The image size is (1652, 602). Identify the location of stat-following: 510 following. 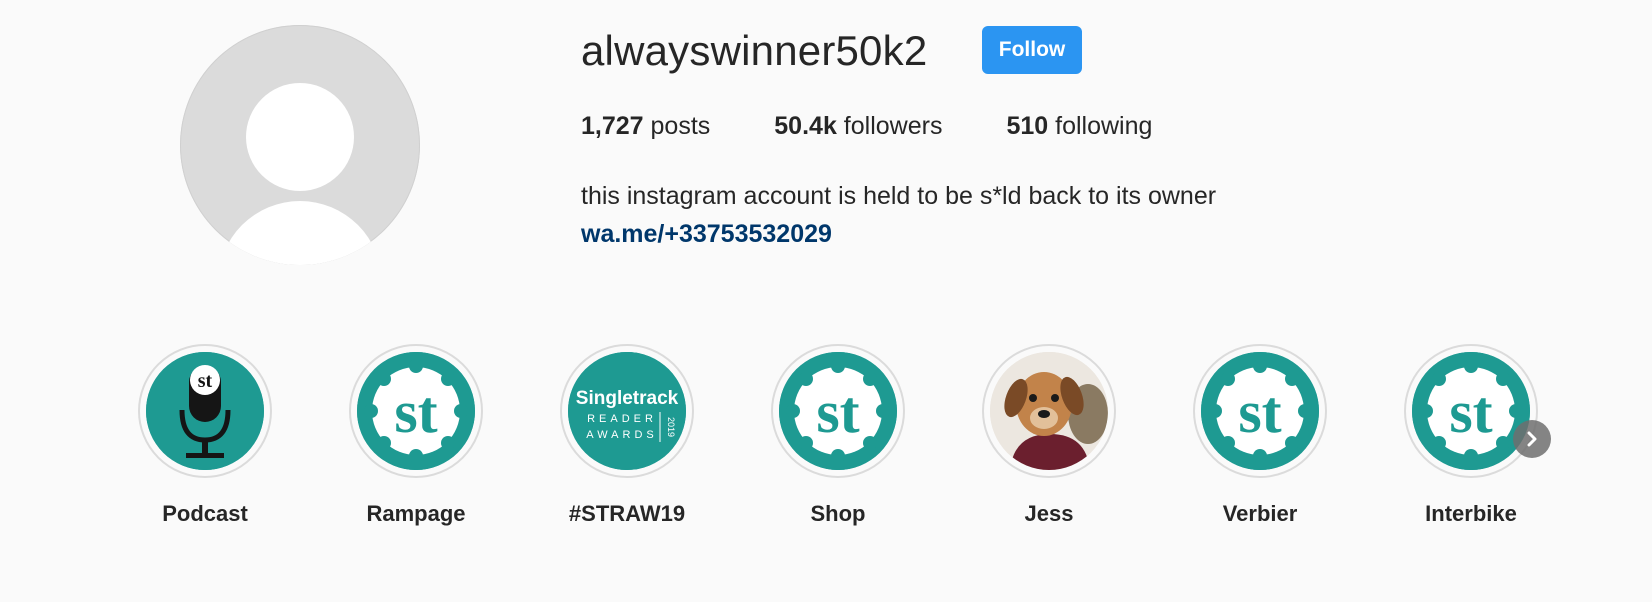
(1079, 126).